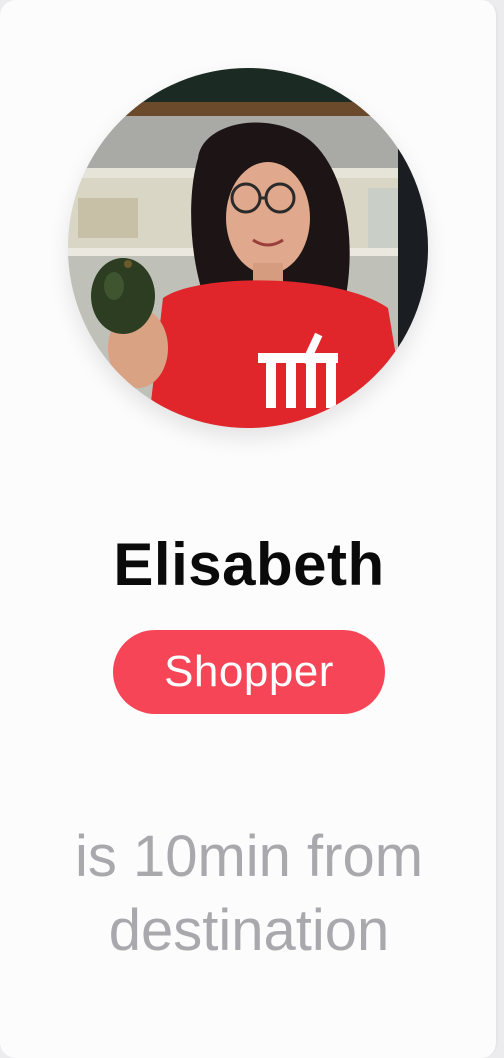 The height and width of the screenshot is (1058, 504). Describe the element at coordinates (249, 564) in the screenshot. I see `shopper-name: Elisabeth` at that location.